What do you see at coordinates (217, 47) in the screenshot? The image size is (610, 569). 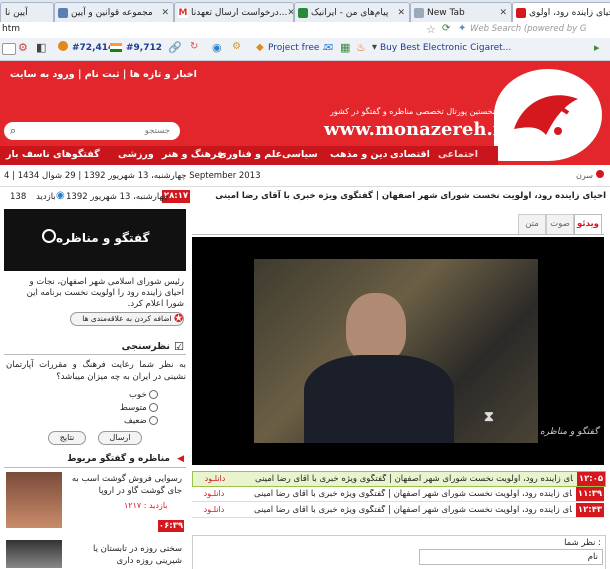 I see `globe-icon: ◉` at bounding box center [217, 47].